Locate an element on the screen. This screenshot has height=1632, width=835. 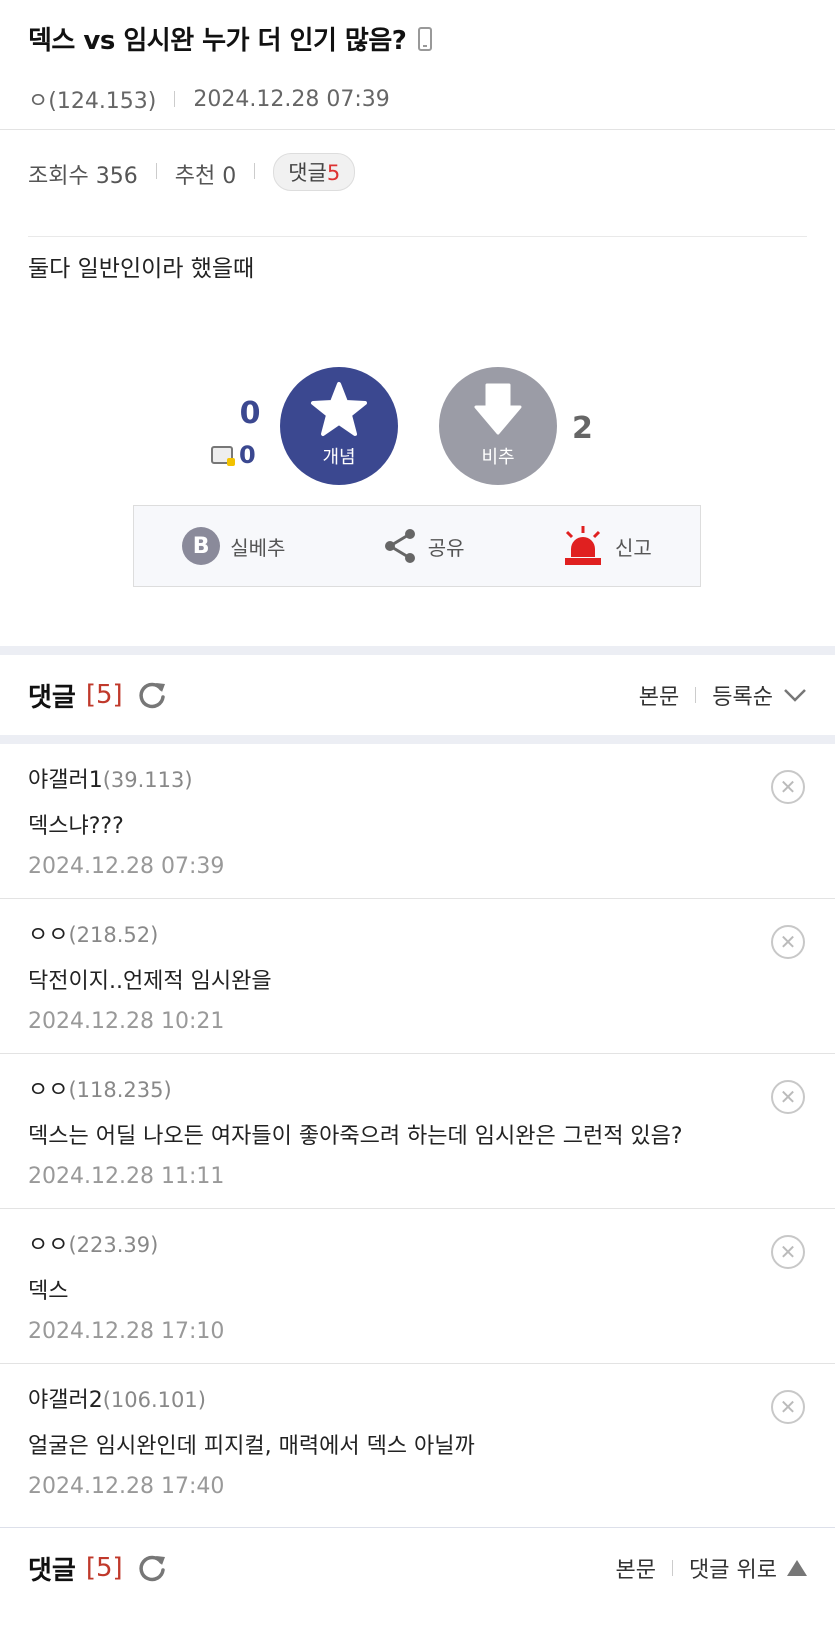
comment-title: 댓글 [5] is located at coordinates (97, 695).